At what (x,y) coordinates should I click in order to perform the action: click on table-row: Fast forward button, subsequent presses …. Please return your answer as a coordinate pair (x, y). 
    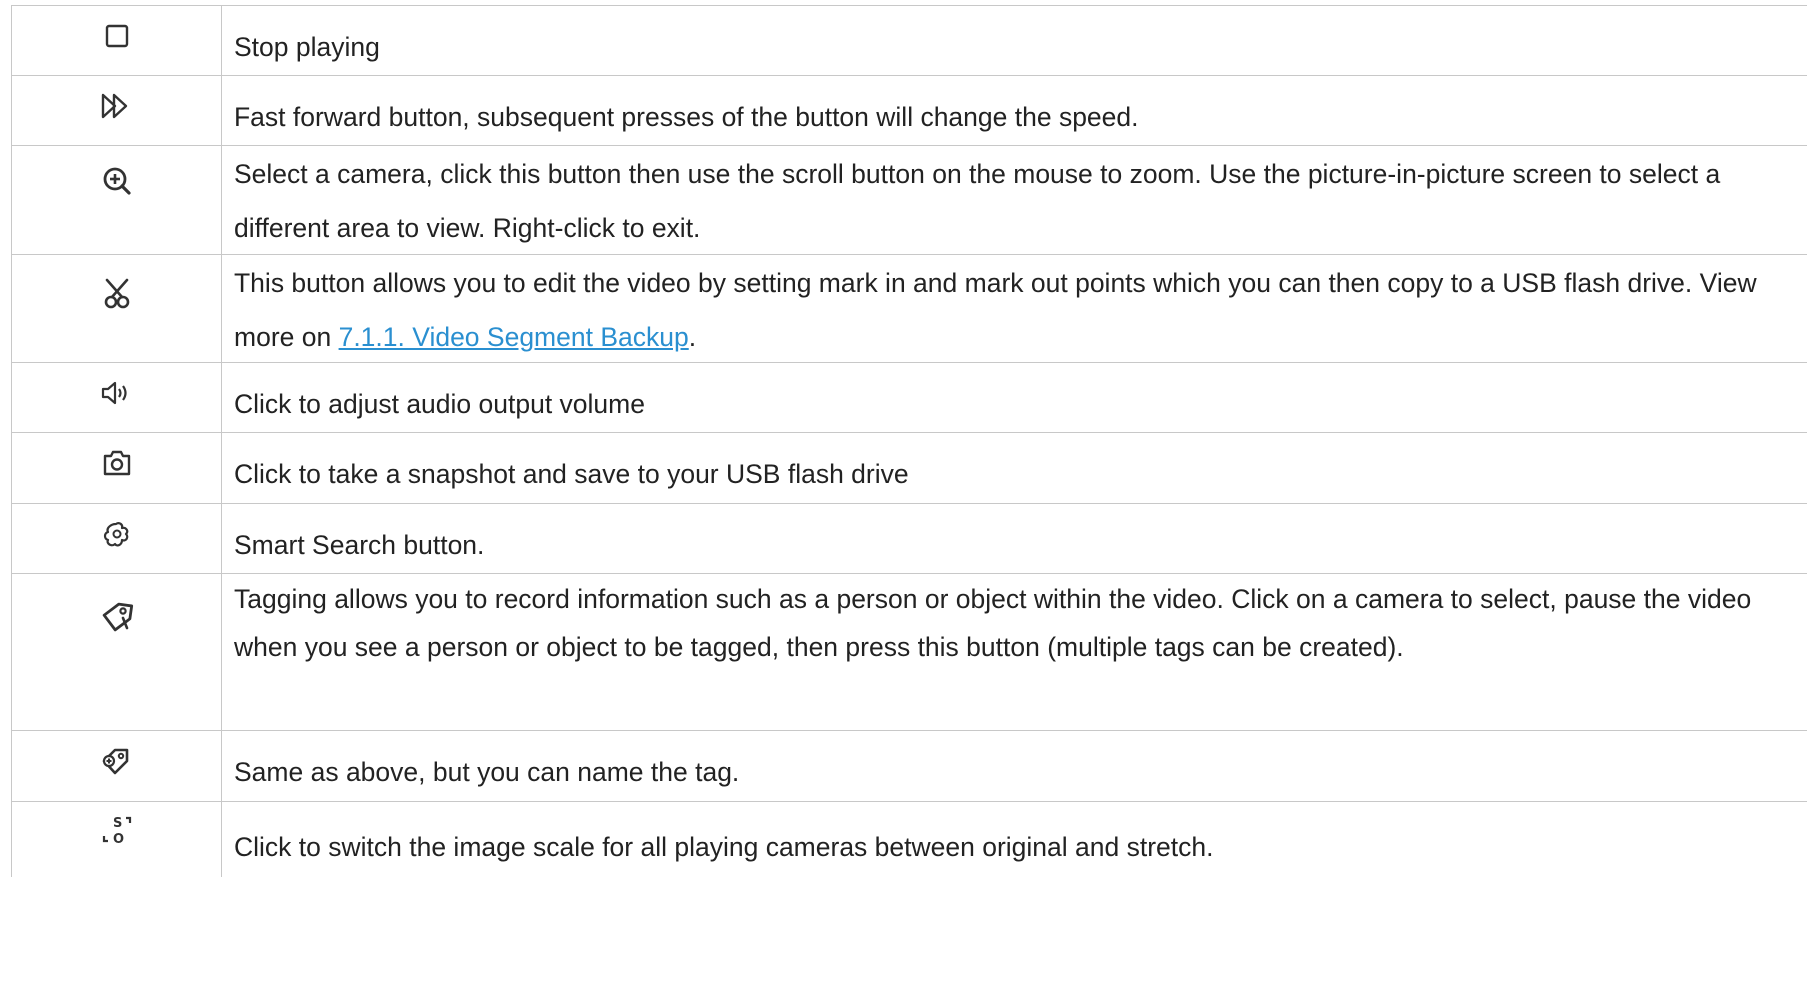
    Looking at the image, I should click on (909, 111).